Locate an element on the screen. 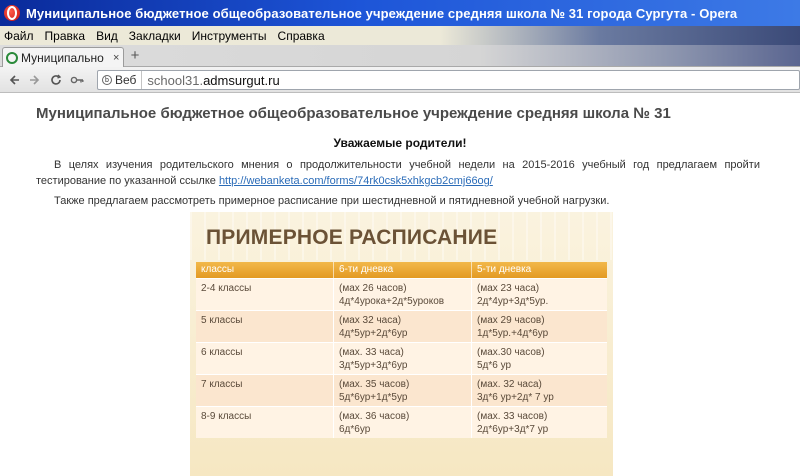 The height and width of the screenshot is (476, 800). row-five-day: (мах. 33 часов) 2д*6ур+3д*7 ур is located at coordinates (513, 423).